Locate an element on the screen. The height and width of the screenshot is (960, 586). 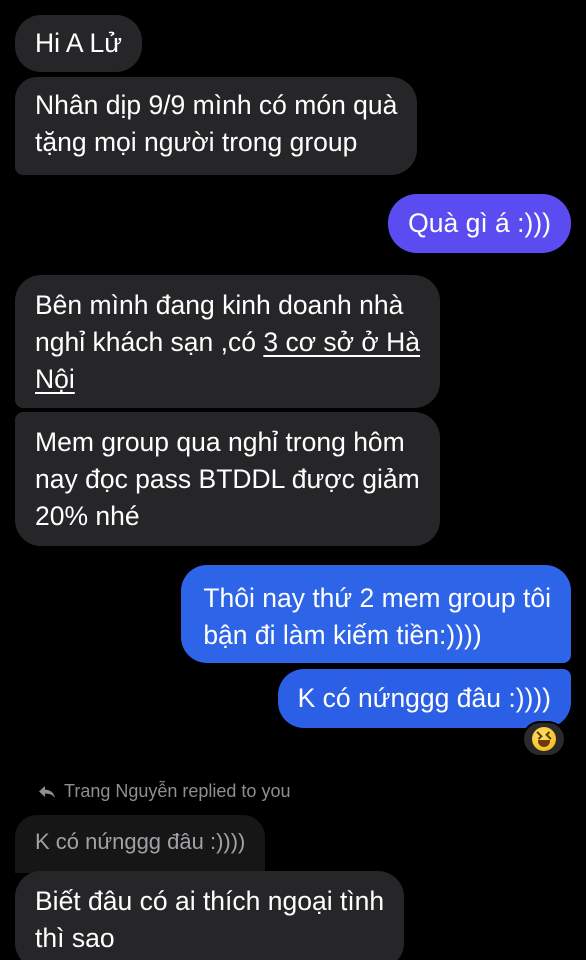
message-text-row: nghỉ khách sạn ,có 3 cơ sở ở Hà is located at coordinates (227, 342).